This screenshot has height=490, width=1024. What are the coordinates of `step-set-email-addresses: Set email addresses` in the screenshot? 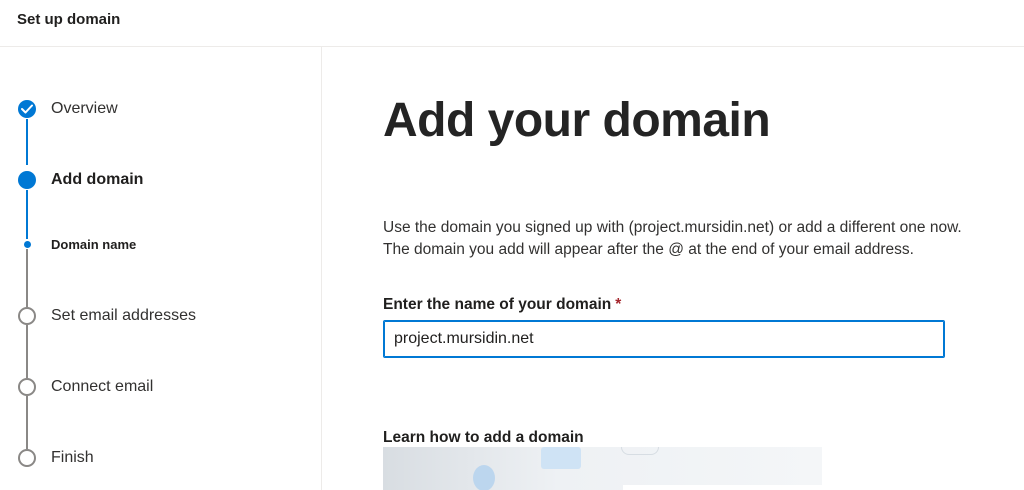 It's located at (123, 315).